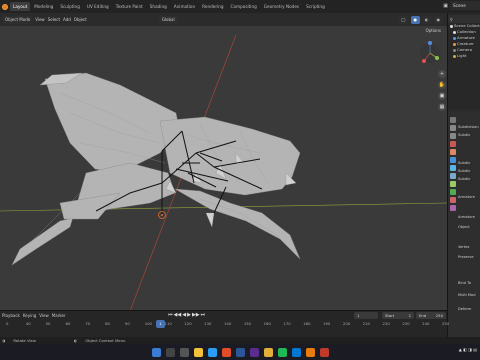 This screenshot has width=480, height=360. I want to click on notes-icon, so click(268, 352).